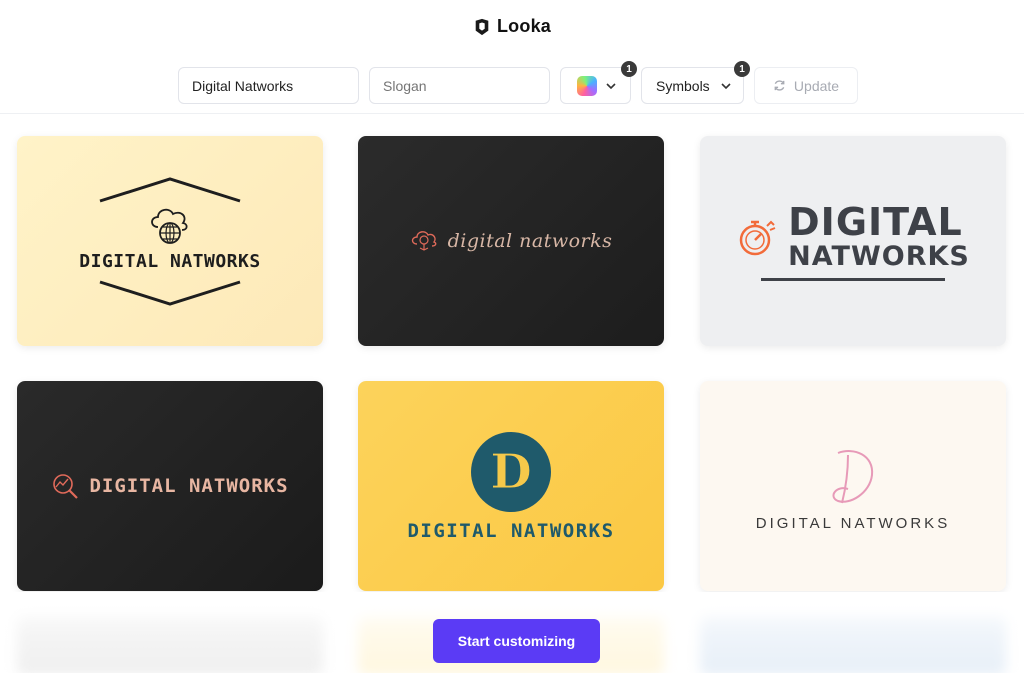 This screenshot has width=1024, height=673. I want to click on hexagon-bottom-icon, so click(170, 293).